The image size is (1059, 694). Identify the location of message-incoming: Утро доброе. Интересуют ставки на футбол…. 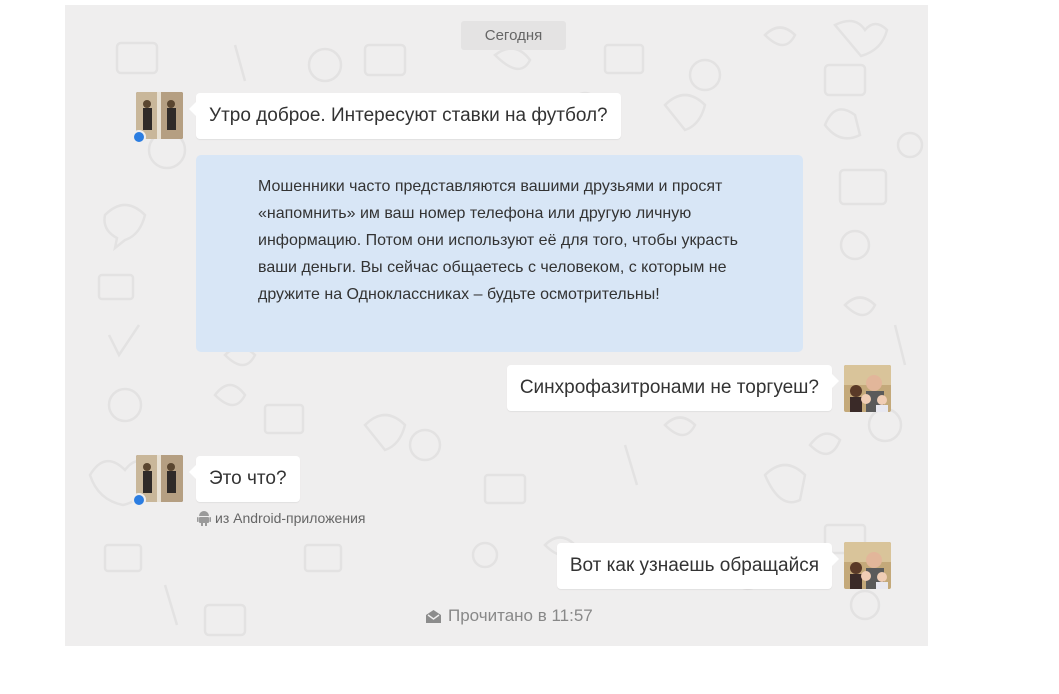
(405, 116).